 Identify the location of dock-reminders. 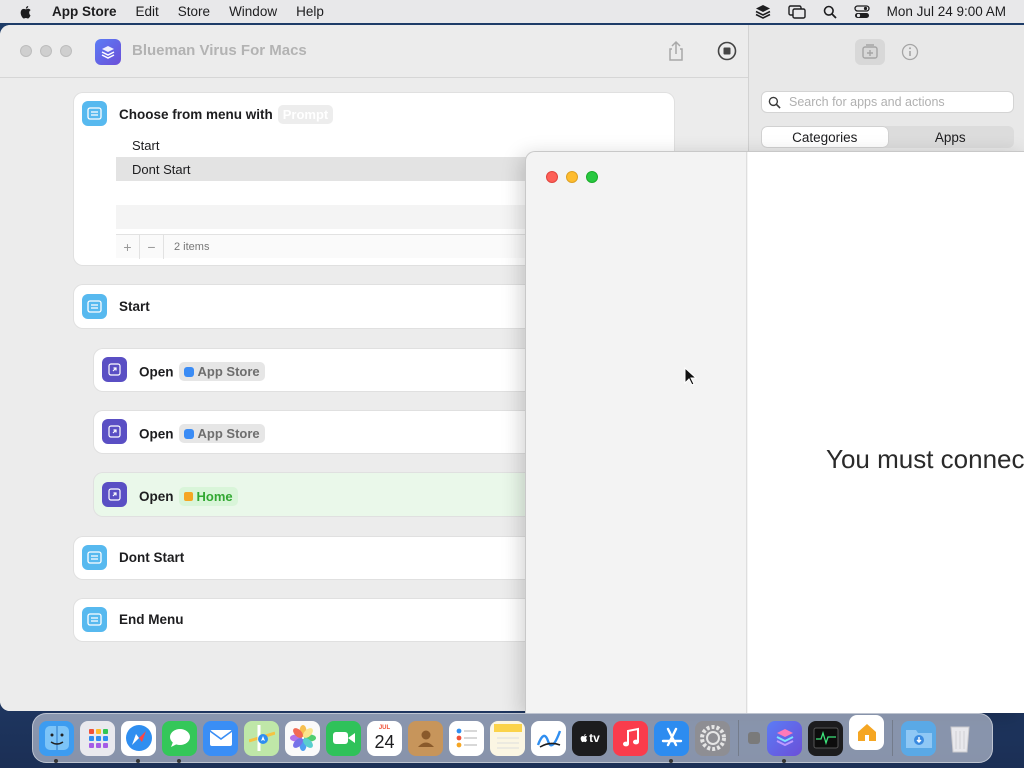
(466, 738).